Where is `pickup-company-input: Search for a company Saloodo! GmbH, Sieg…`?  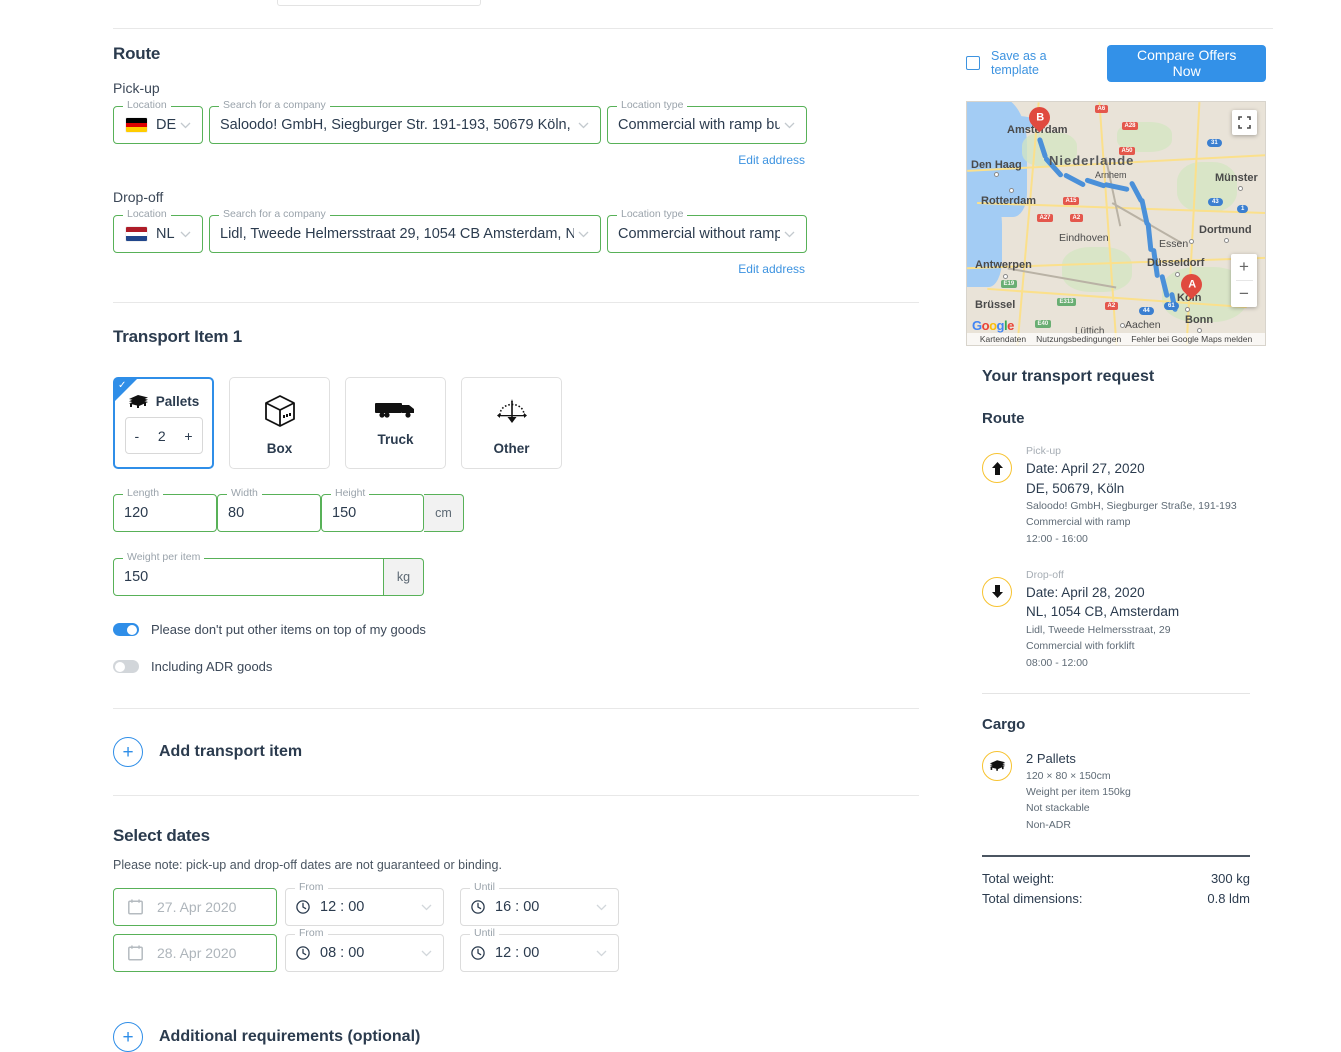
pickup-company-input: Search for a company Saloodo! GmbH, Sieg… is located at coordinates (405, 122).